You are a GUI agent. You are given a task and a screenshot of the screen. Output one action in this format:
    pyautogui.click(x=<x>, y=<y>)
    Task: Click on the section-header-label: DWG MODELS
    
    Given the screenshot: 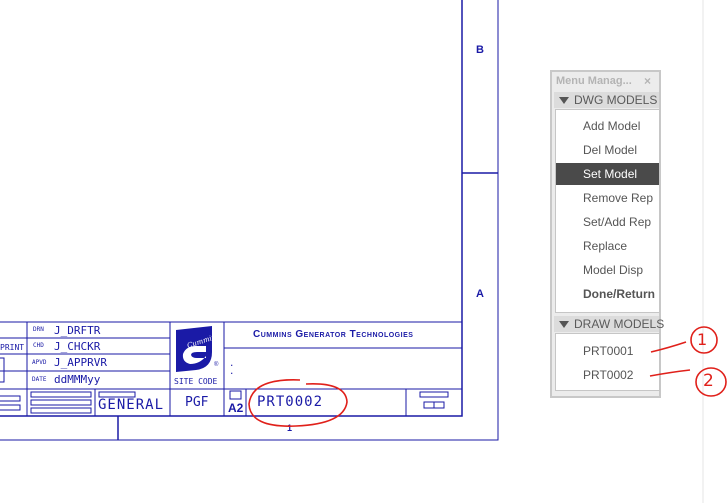 What is the action you would take?
    pyautogui.click(x=616, y=100)
    